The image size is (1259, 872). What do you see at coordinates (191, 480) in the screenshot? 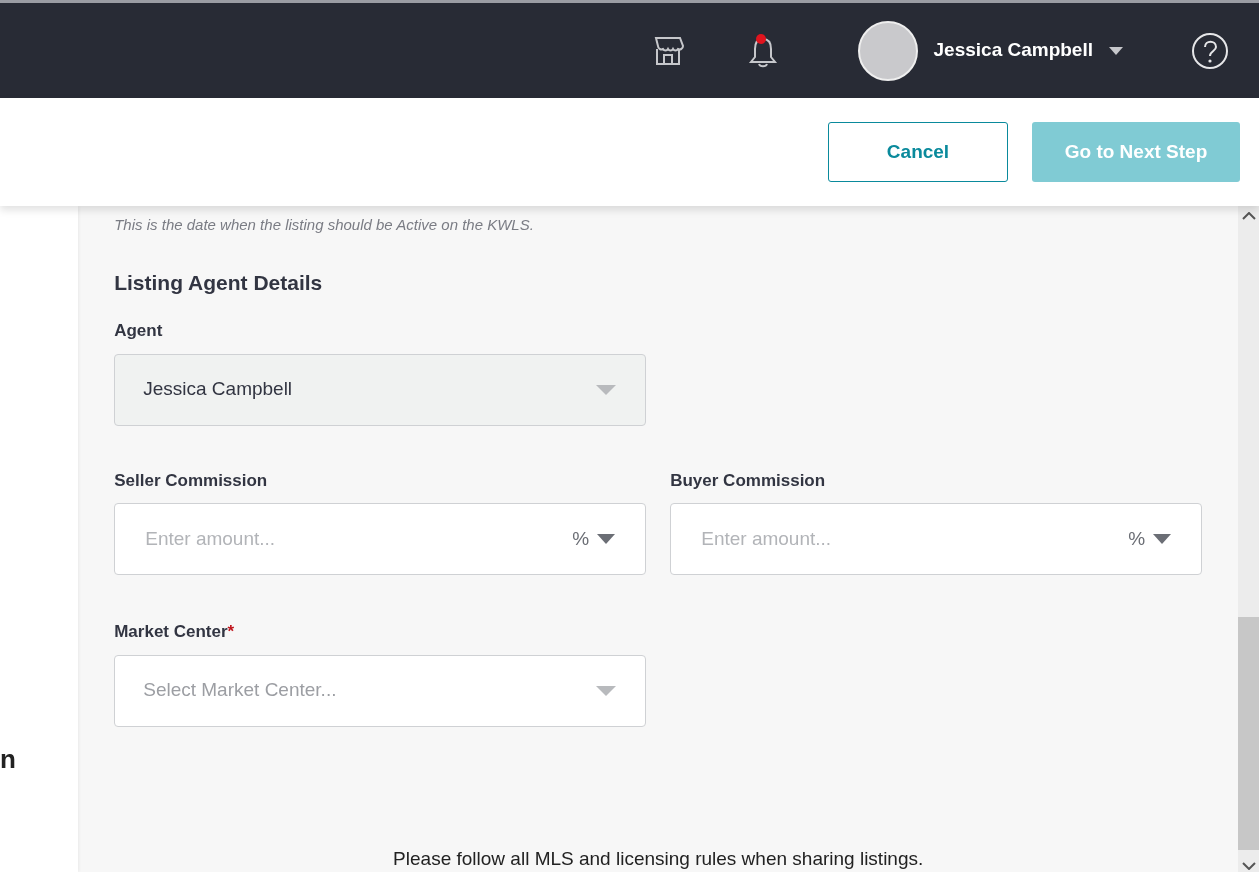
I see `field-label: Seller Commission` at bounding box center [191, 480].